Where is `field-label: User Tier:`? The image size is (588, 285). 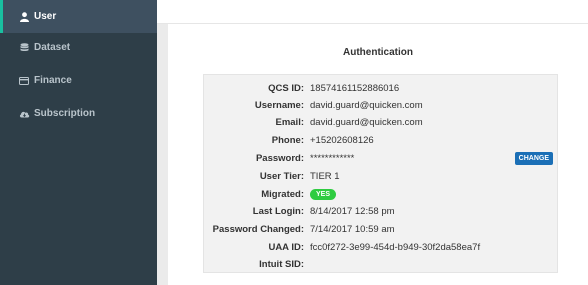 field-label: User Tier: is located at coordinates (281, 176).